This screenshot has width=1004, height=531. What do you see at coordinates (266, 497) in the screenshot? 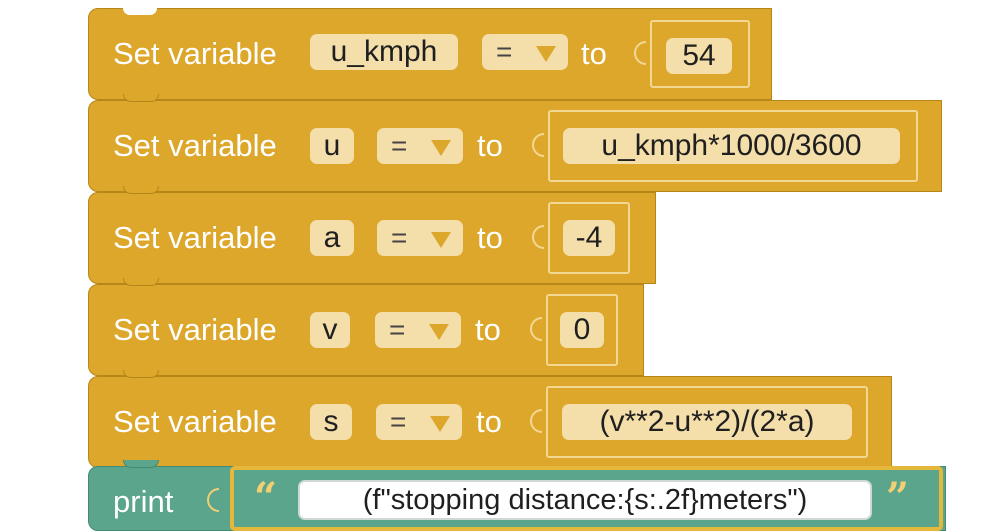
I see `quote-icon: “` at bounding box center [266, 497].